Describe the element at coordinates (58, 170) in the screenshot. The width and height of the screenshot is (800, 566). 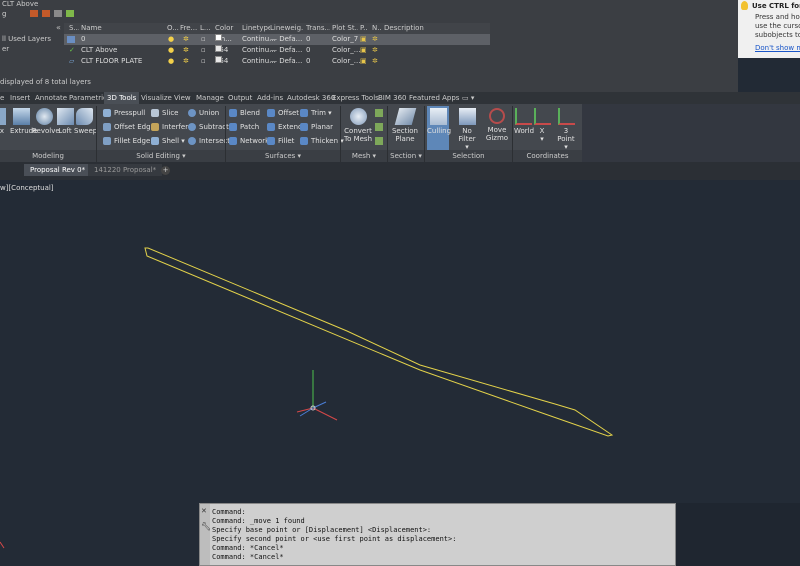
I see `doc-tab-proposal-rev0: Proposal Rev 0*` at that location.